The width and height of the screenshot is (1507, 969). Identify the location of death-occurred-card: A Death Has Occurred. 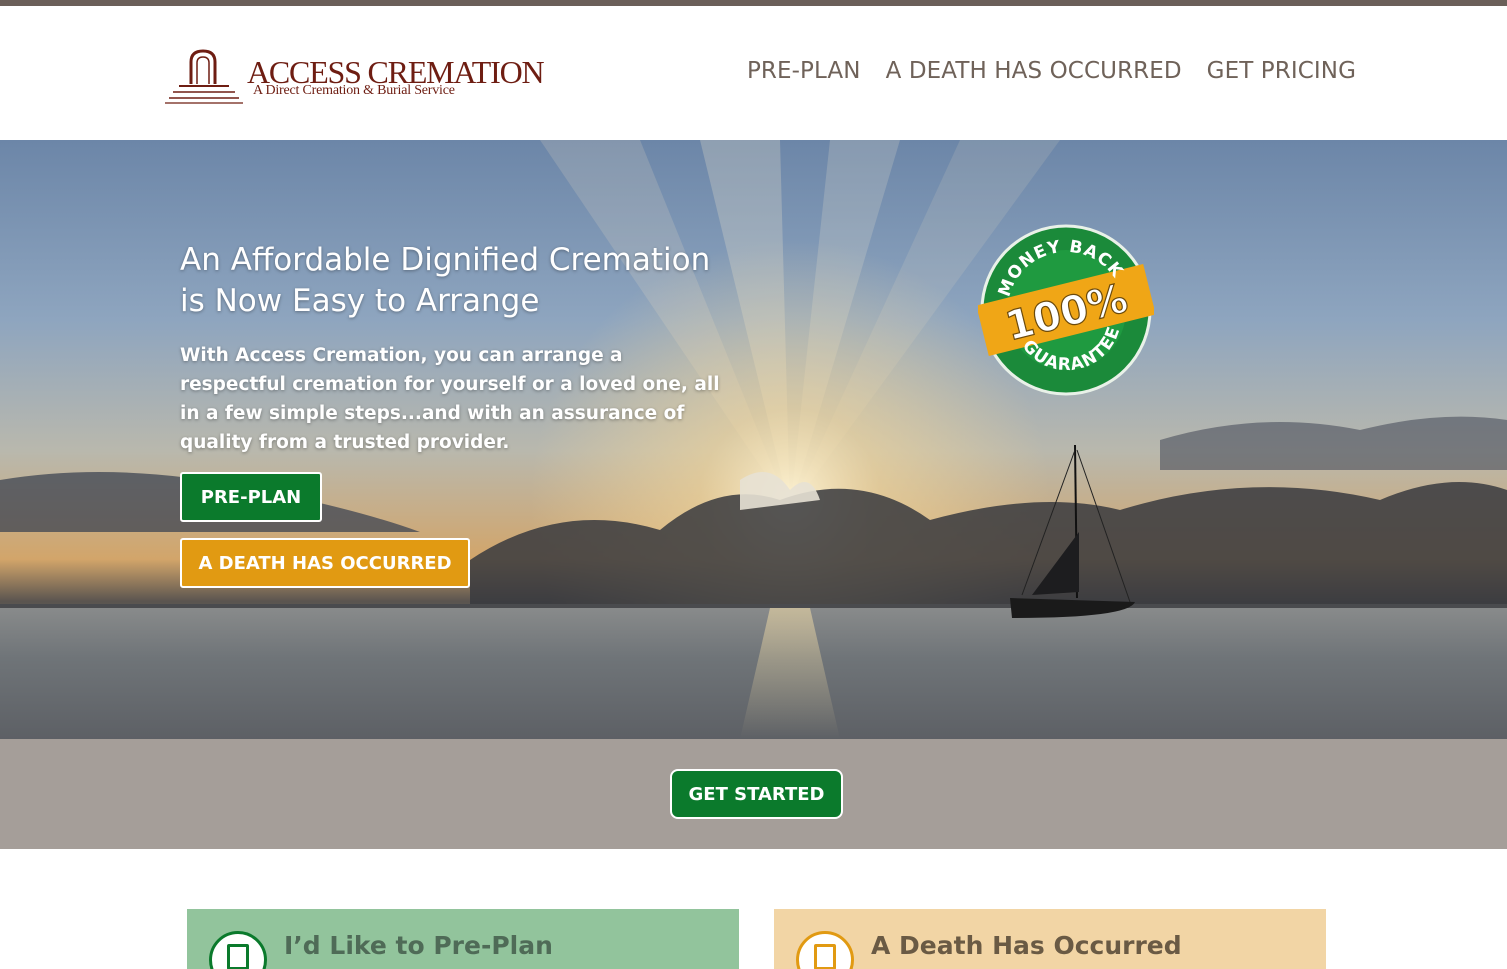
(1050, 939).